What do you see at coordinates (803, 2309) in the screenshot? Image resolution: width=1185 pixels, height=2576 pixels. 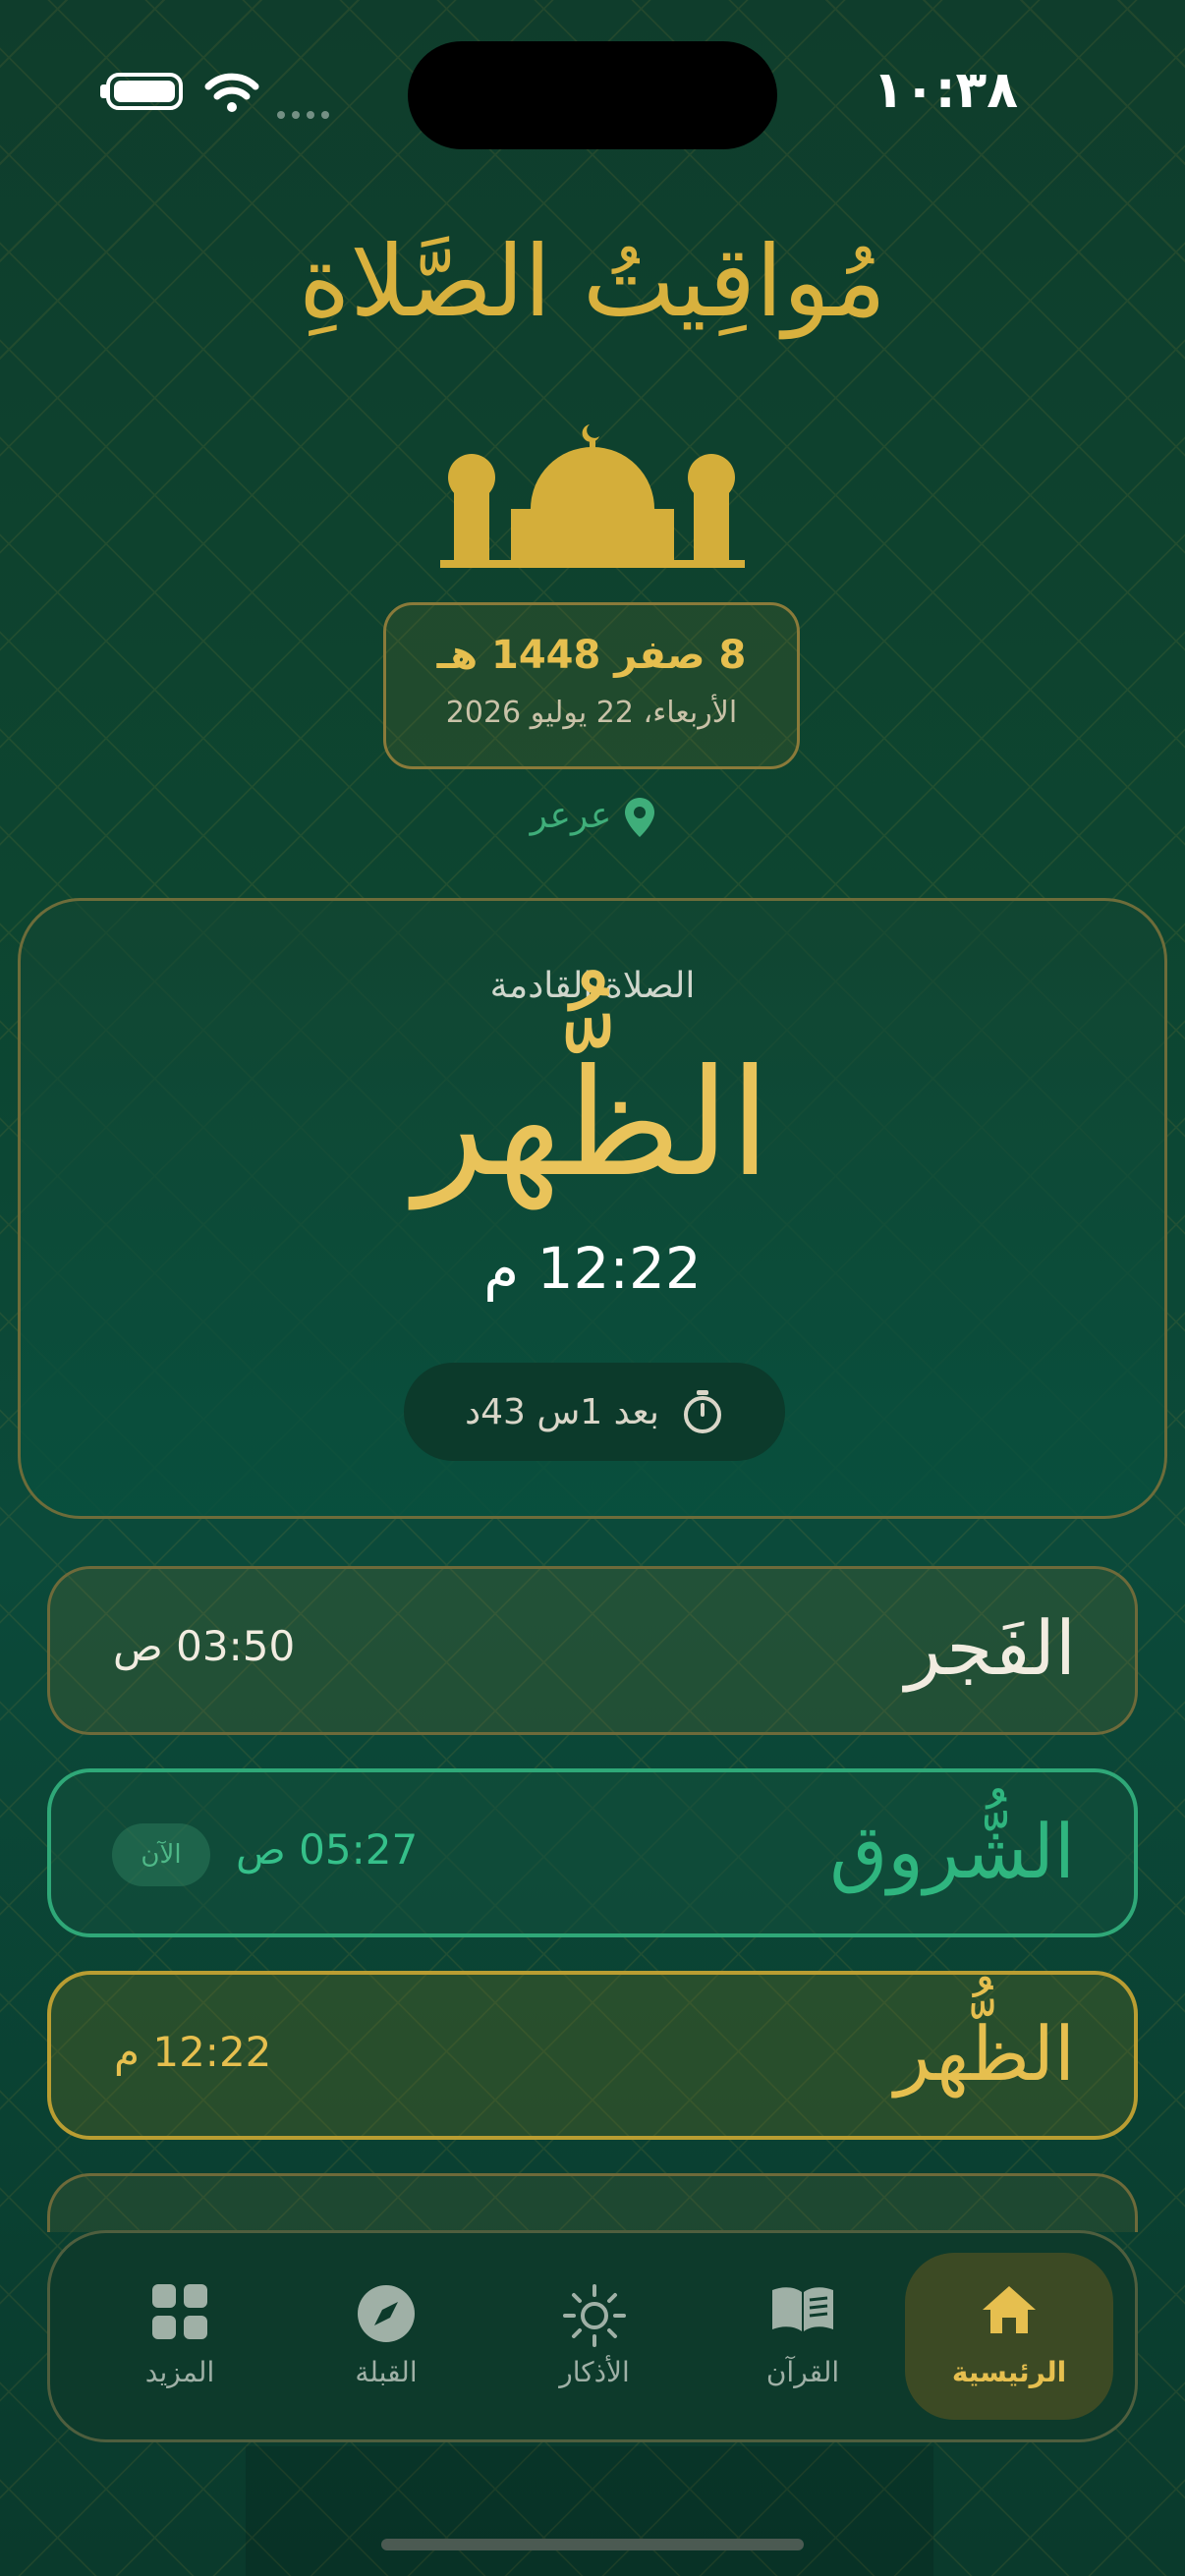 I see `book-icon` at bounding box center [803, 2309].